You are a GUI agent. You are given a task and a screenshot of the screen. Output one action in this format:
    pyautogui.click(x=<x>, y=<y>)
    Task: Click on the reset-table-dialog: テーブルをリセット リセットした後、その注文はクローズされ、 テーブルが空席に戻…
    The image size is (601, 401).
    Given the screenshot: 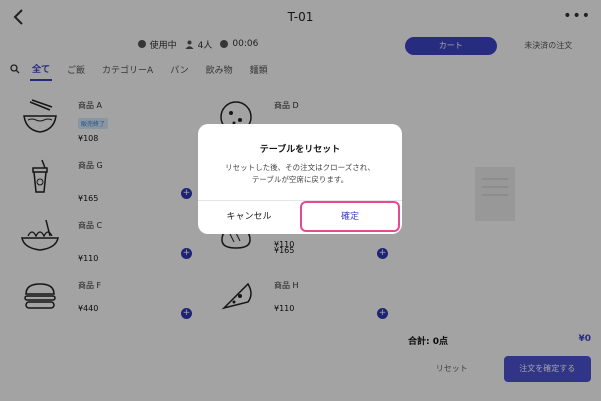 What is the action you would take?
    pyautogui.click(x=300, y=179)
    